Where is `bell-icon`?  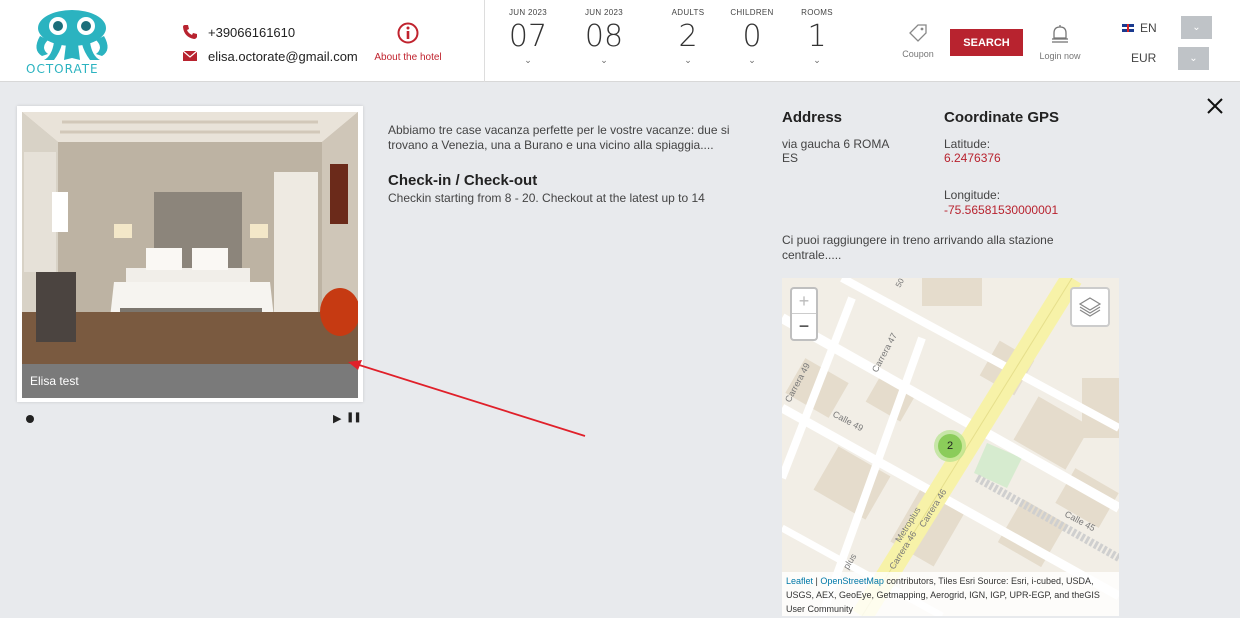
bell-icon is located at coordinates (1060, 34).